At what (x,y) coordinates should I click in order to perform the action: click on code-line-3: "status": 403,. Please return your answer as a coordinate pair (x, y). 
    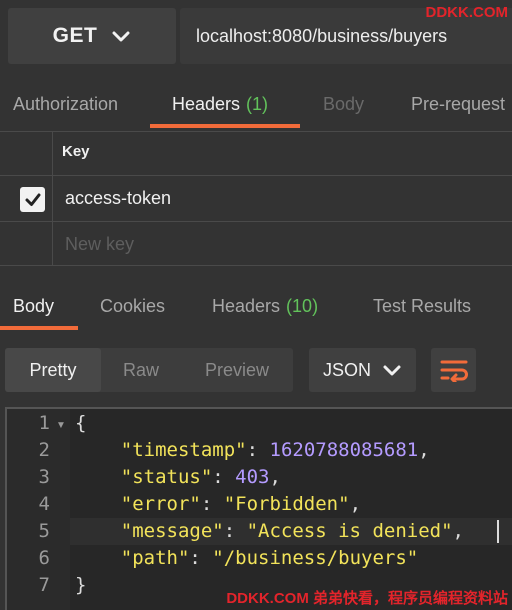
    Looking at the image, I should click on (200, 477).